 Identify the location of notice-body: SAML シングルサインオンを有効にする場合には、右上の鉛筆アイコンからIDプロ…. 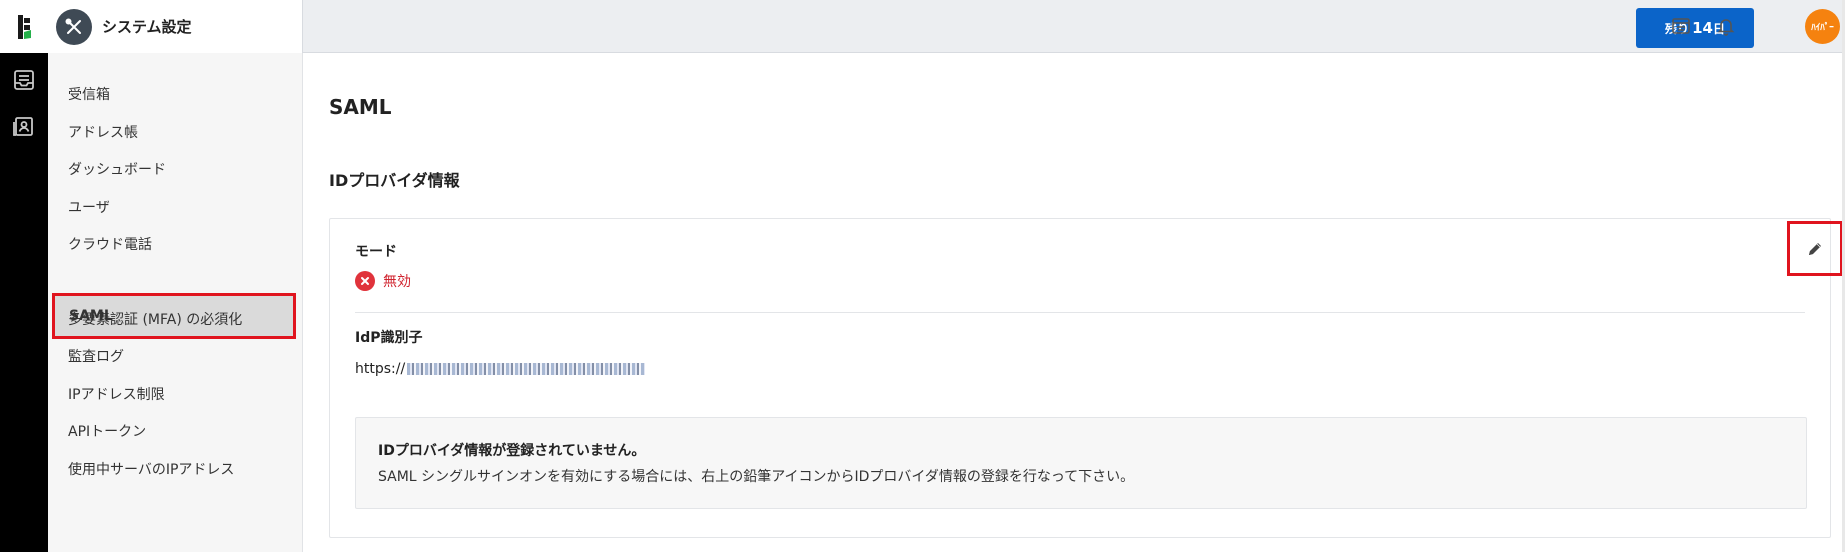
(756, 477).